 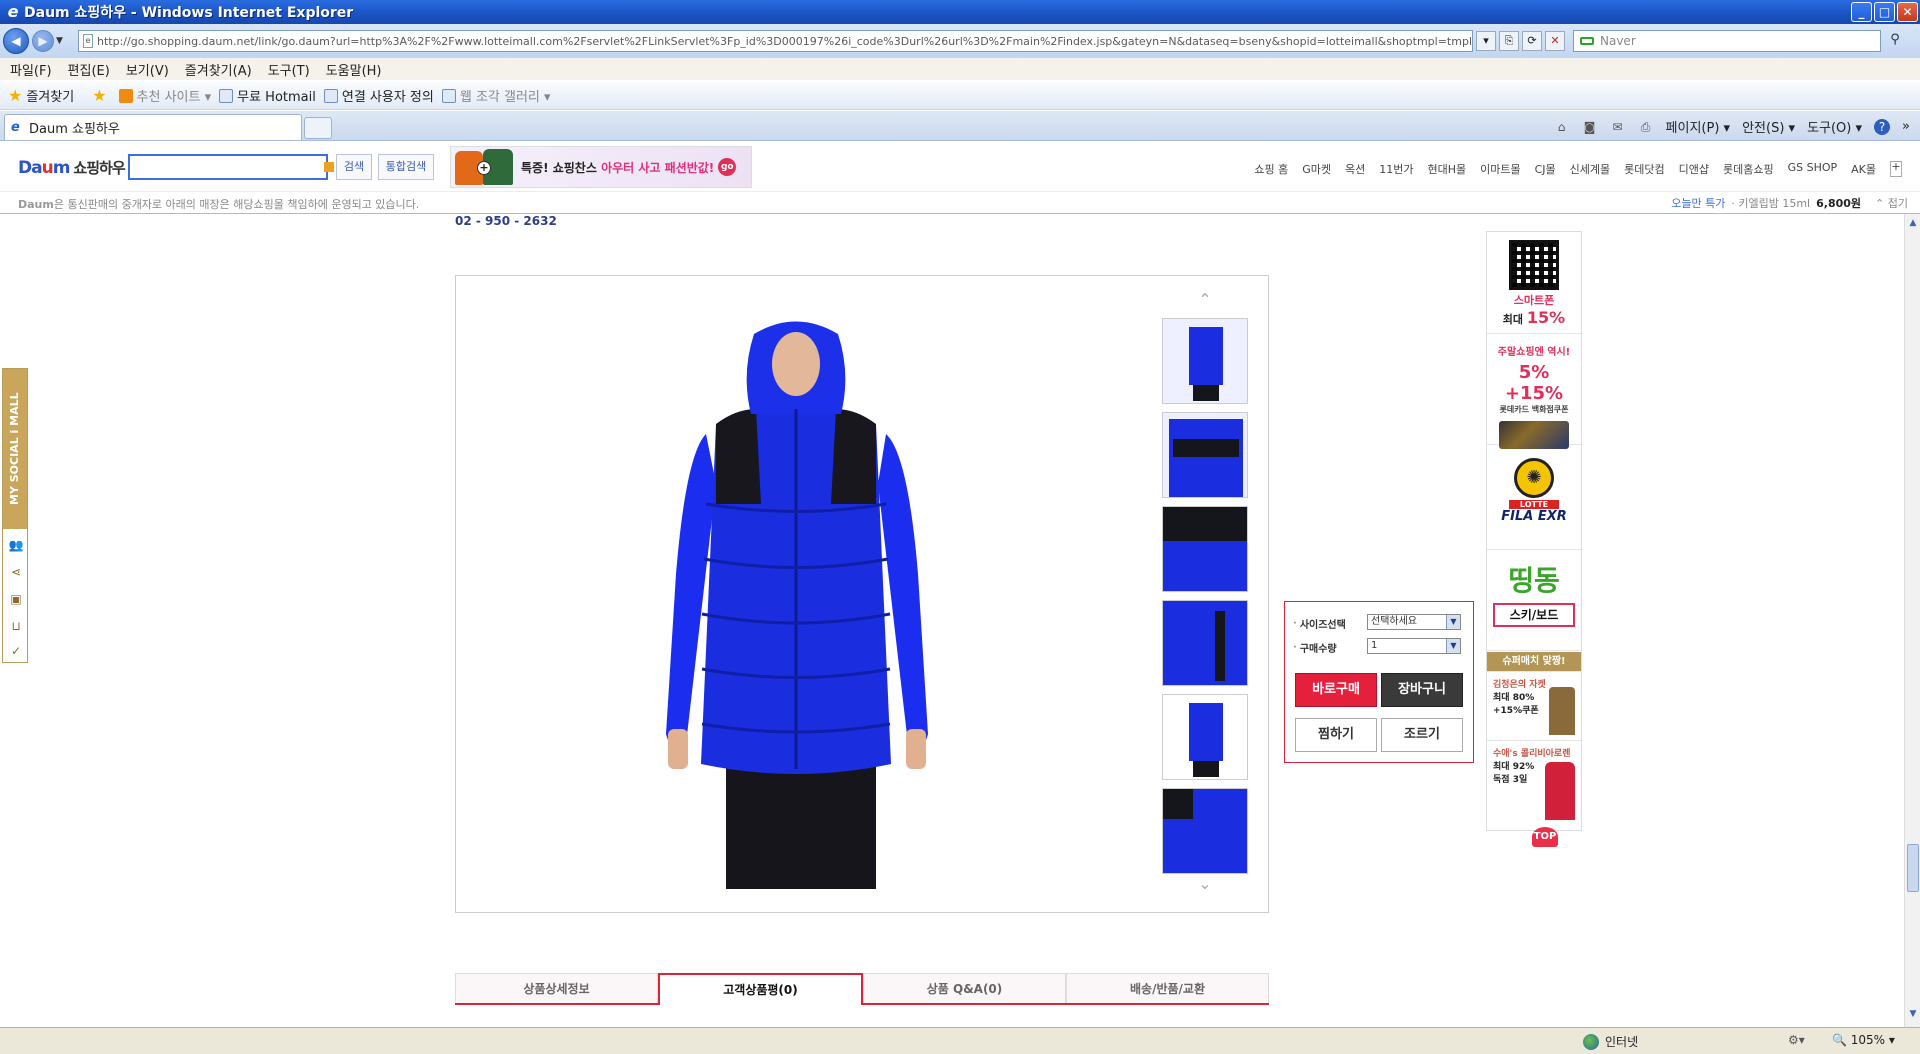 What do you see at coordinates (601, 167) in the screenshot?
I see `promo-banner: + 특증! 쇼핑찬스 아우터 사고 패션반값! go` at bounding box center [601, 167].